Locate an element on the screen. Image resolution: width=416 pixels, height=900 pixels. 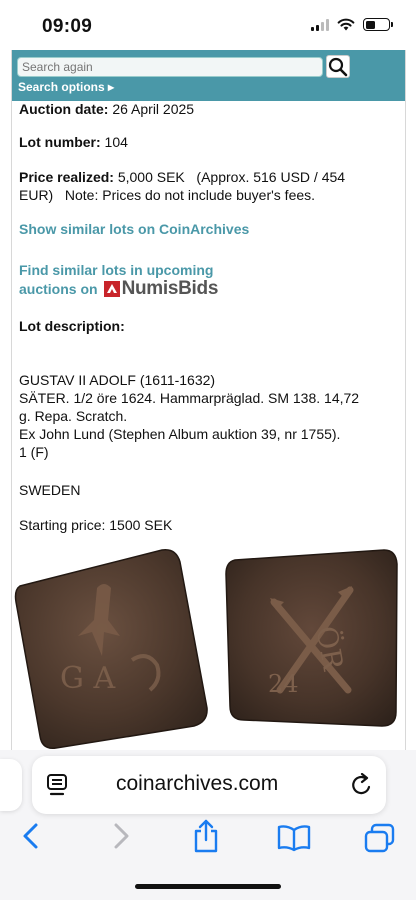
magnifier-icon is located at coordinates (338, 67).